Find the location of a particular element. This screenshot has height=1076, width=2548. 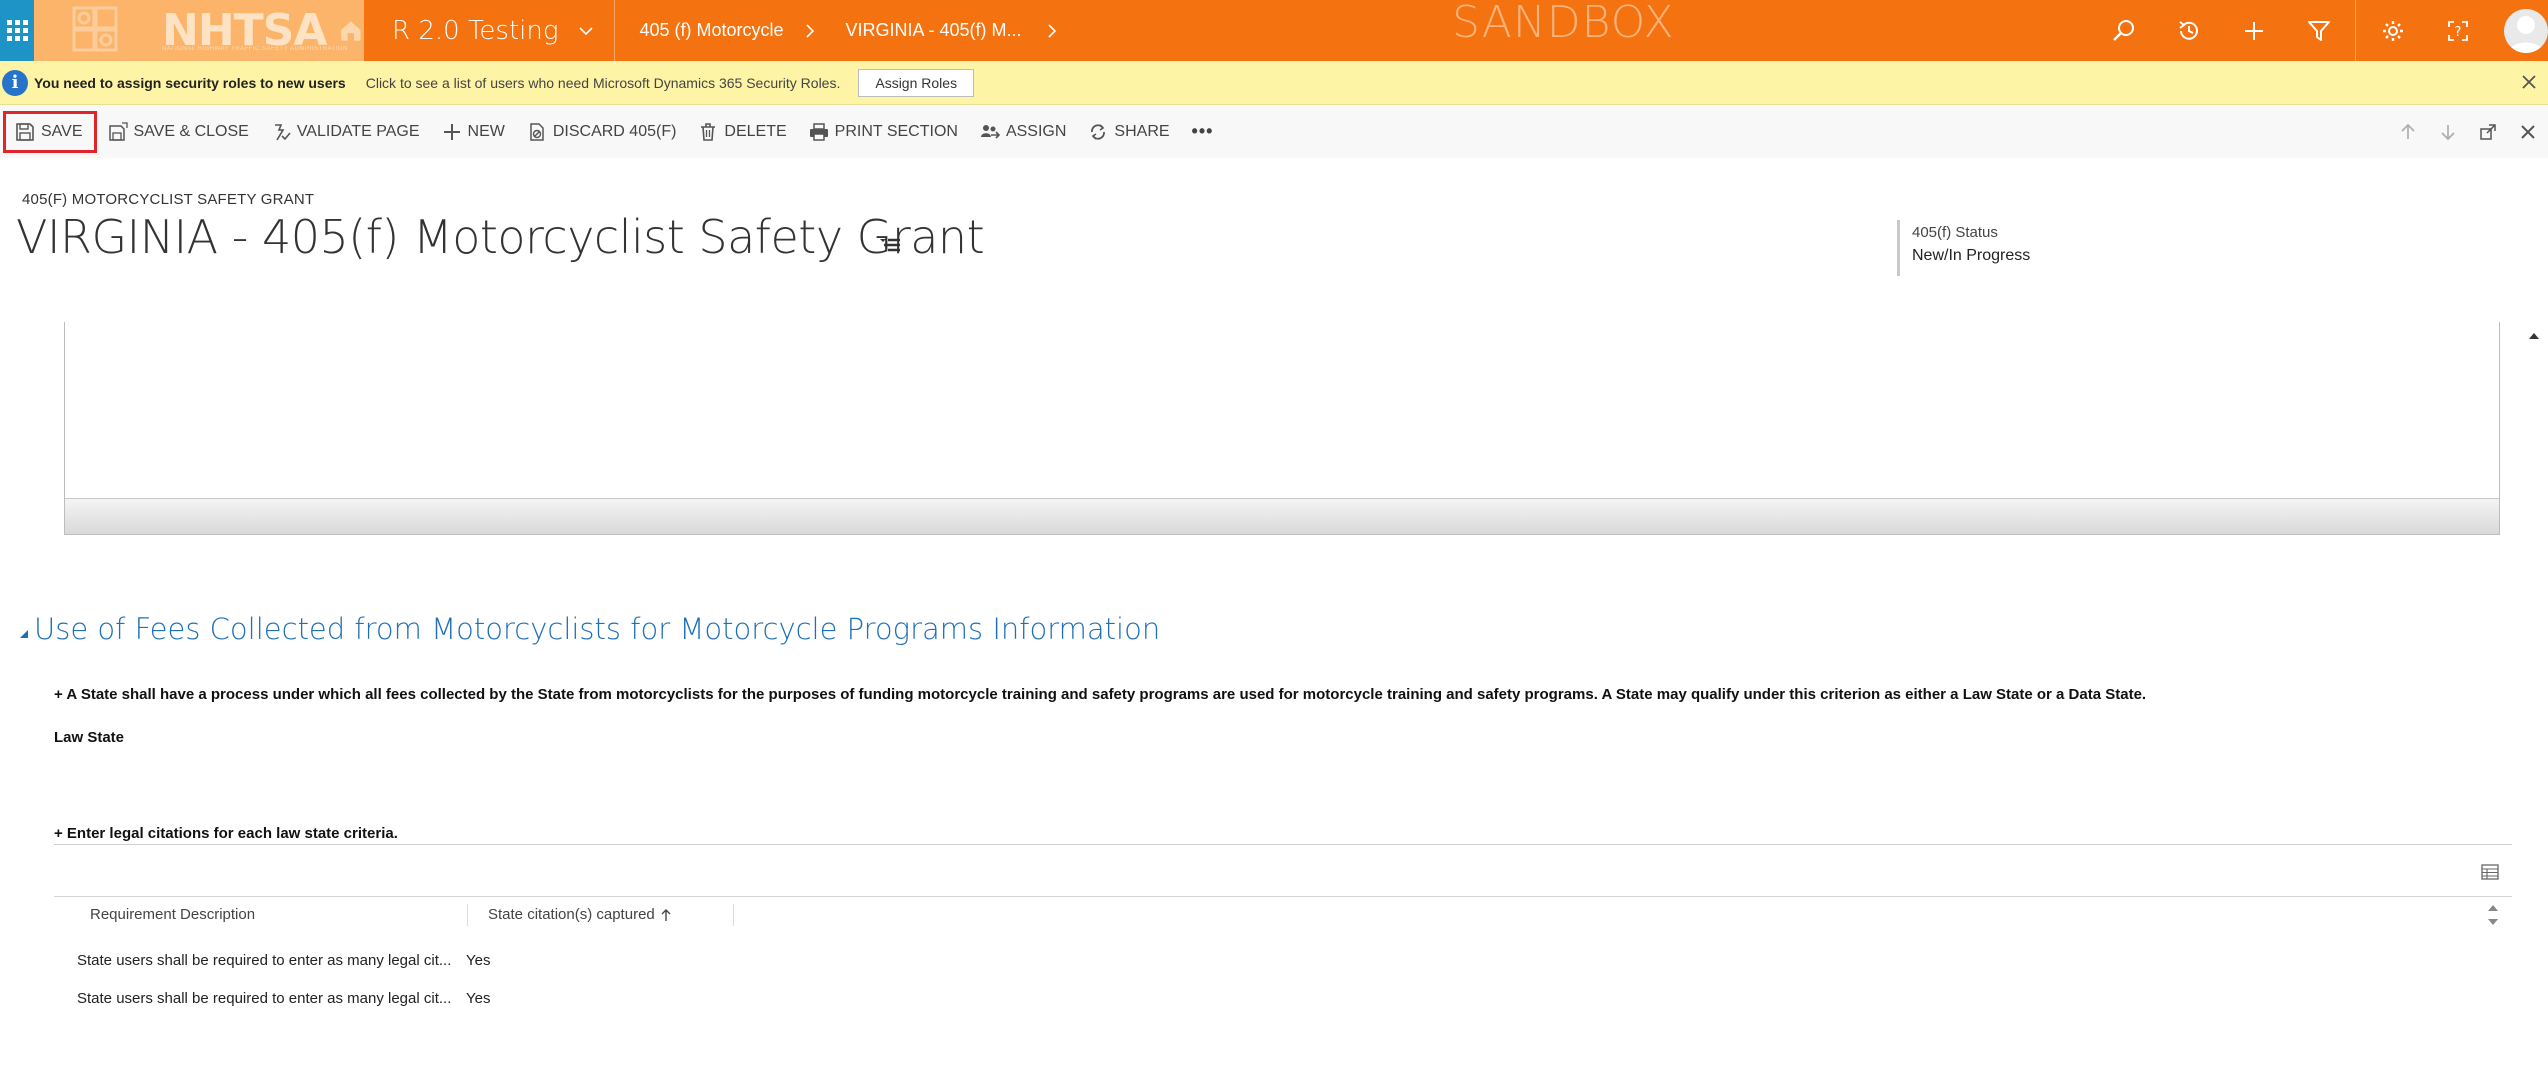

home-icon is located at coordinates (351, 30).